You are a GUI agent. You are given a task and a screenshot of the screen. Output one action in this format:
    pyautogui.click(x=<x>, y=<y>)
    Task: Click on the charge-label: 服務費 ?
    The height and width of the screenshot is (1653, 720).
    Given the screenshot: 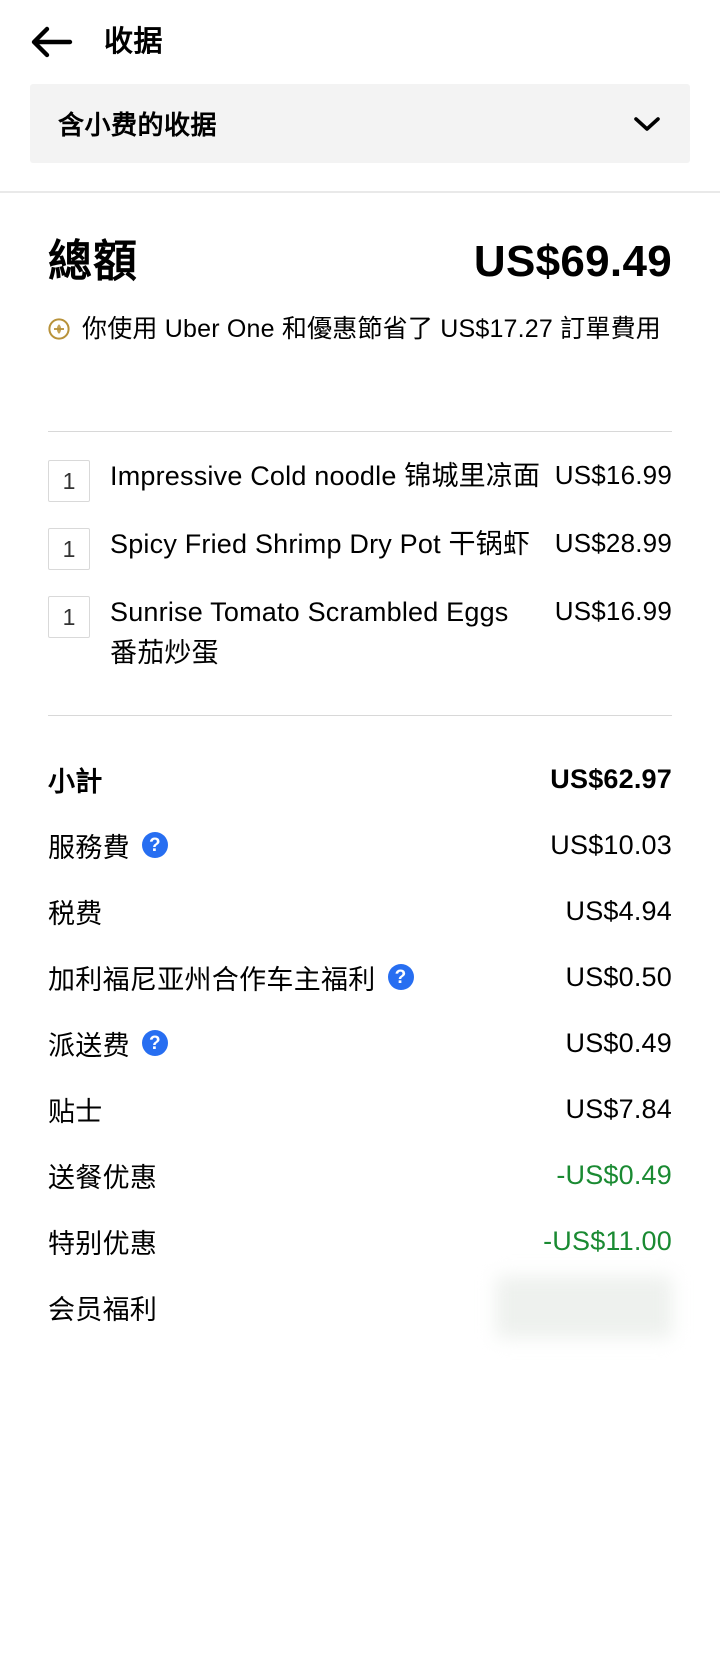 What is the action you would take?
    pyautogui.click(x=108, y=845)
    